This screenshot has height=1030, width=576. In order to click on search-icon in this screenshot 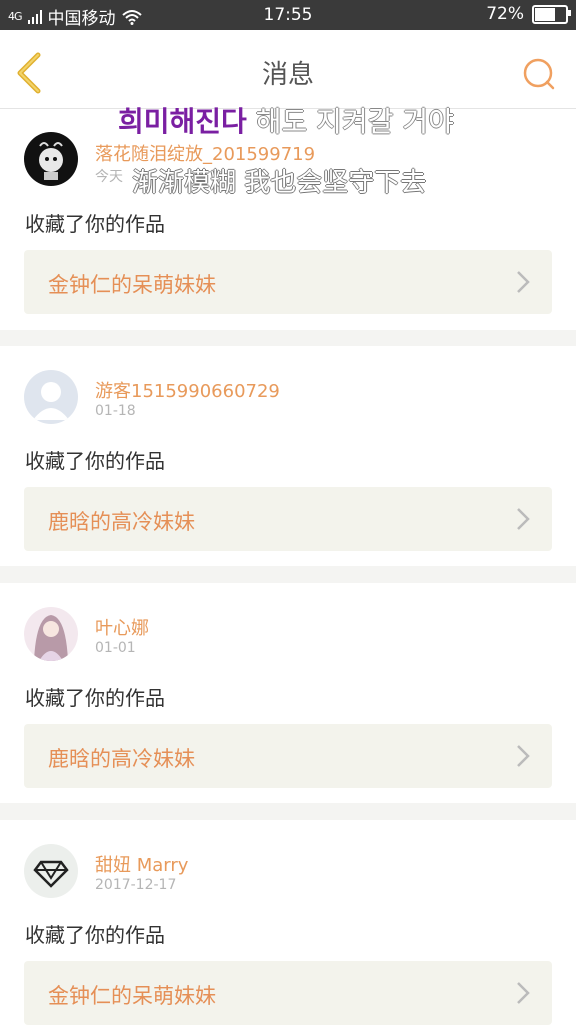, I will do `click(539, 74)`.